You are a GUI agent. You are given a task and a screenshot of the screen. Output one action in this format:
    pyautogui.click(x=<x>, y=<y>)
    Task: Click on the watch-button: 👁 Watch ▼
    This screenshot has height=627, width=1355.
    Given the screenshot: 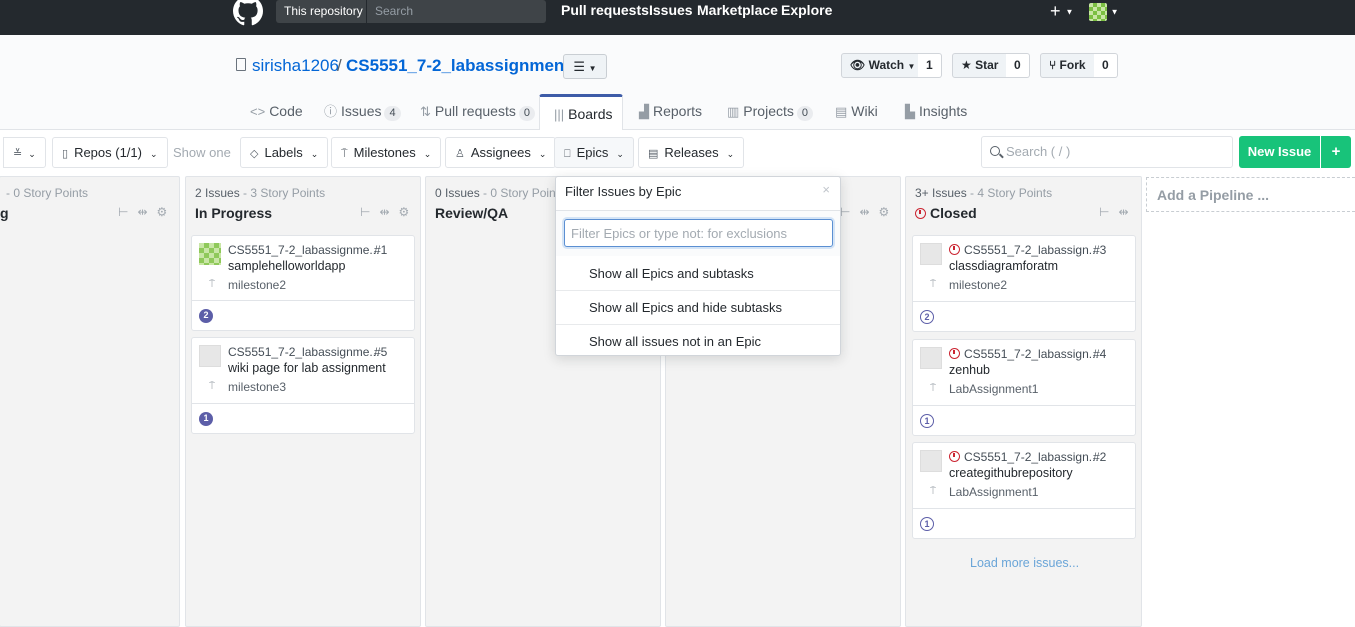 What is the action you would take?
    pyautogui.click(x=883, y=65)
    